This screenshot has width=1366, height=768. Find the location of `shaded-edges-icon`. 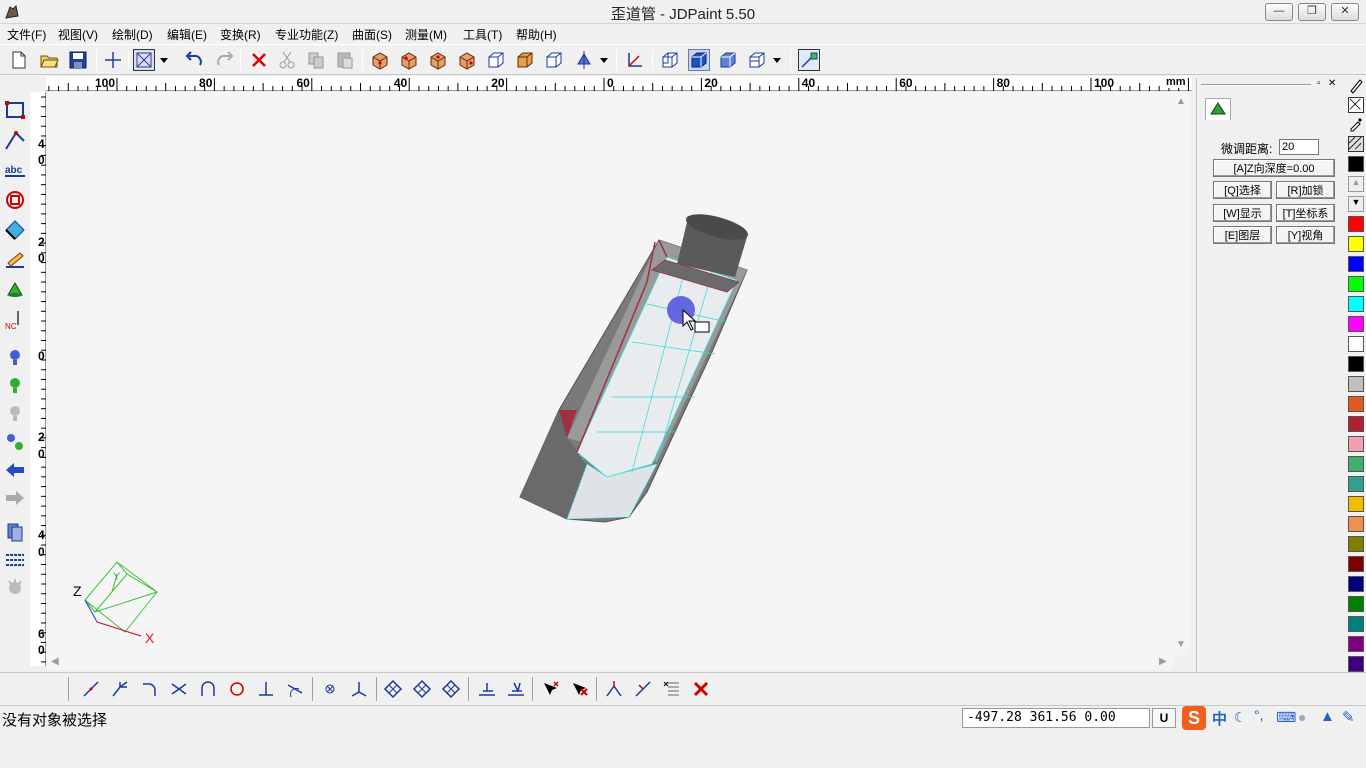

shaded-edges-icon is located at coordinates (728, 60).